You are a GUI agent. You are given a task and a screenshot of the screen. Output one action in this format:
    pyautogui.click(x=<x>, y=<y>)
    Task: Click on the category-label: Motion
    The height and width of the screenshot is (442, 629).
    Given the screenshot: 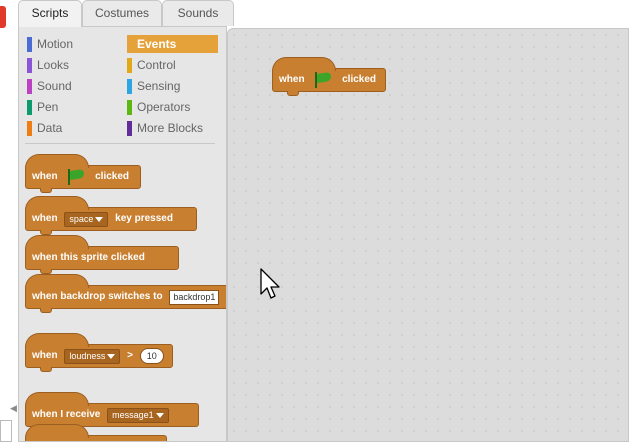 What is the action you would take?
    pyautogui.click(x=55, y=44)
    